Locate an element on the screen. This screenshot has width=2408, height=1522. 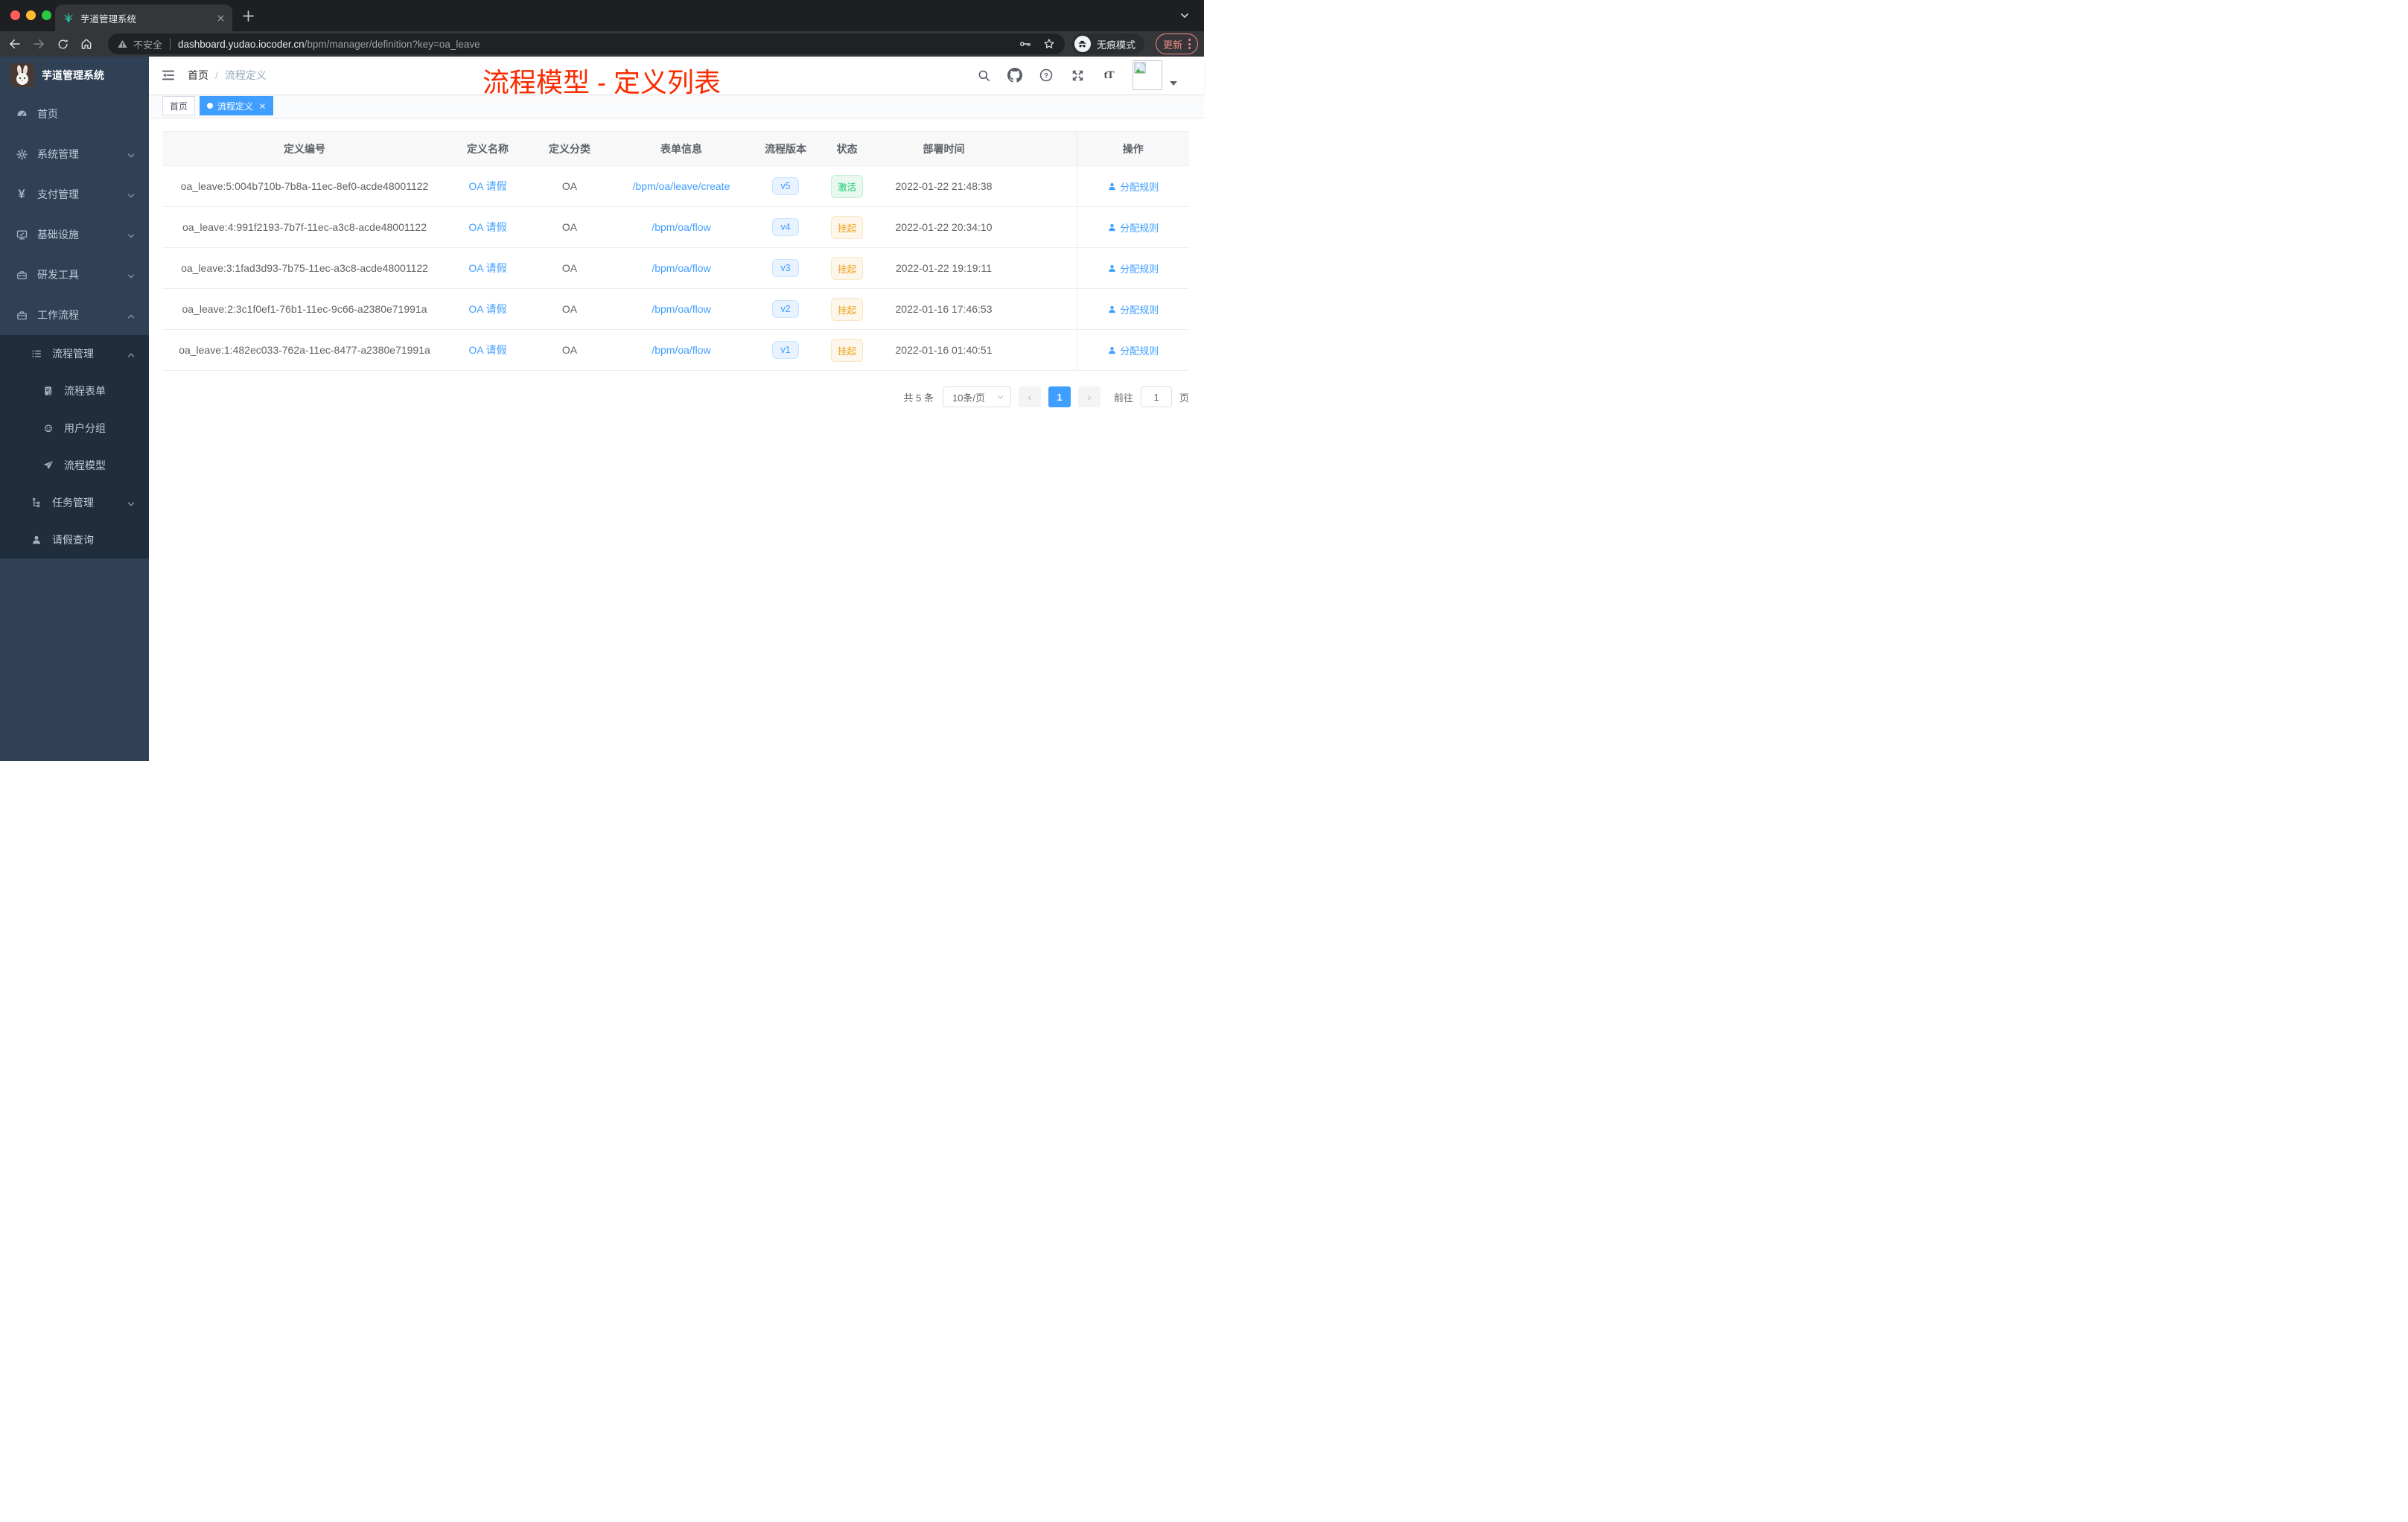
sidebar-item-process-management: 流程管理 is located at coordinates (74, 353).